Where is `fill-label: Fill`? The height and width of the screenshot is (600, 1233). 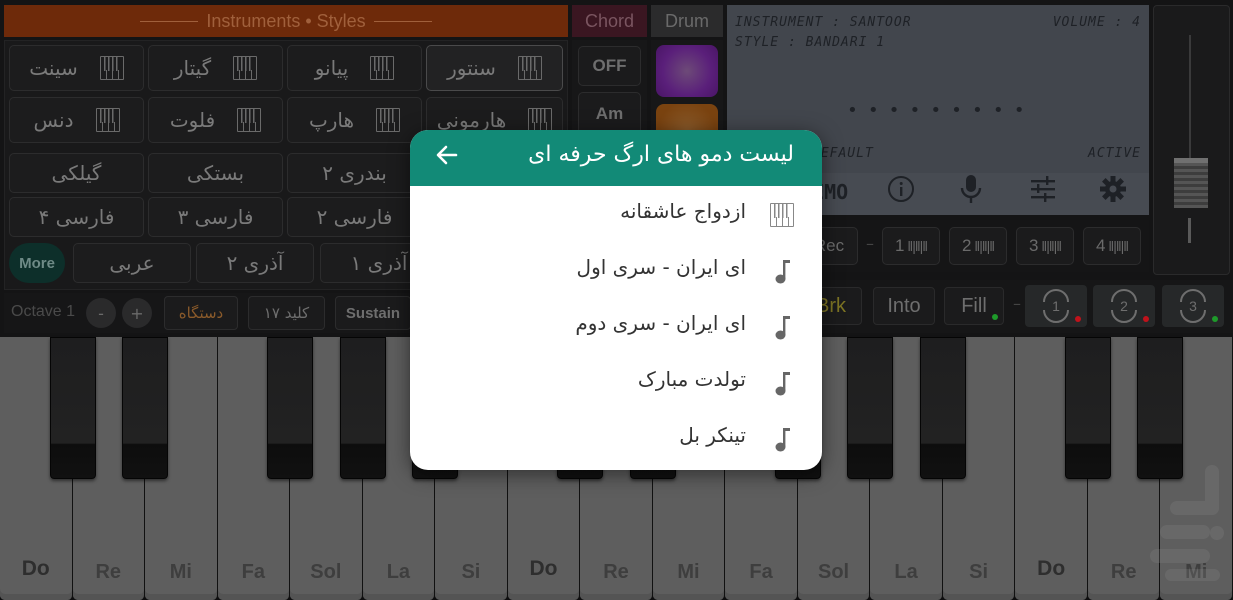
fill-label: Fill is located at coordinates (974, 305).